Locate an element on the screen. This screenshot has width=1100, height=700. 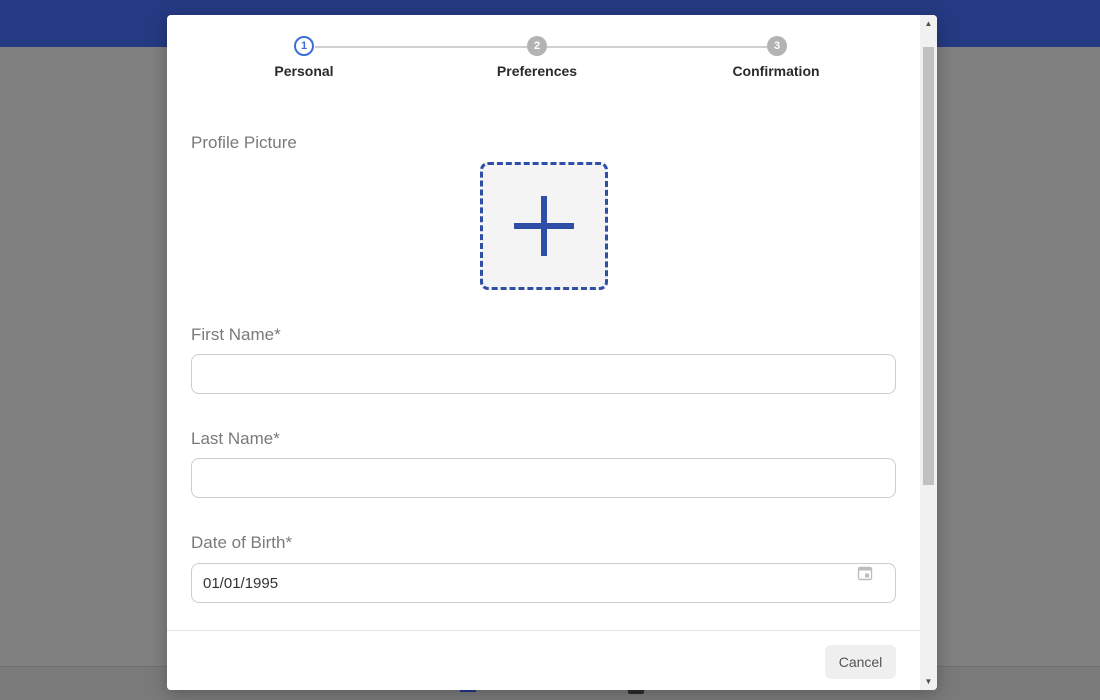
last-name-label: Last Name* is located at coordinates (235, 438).